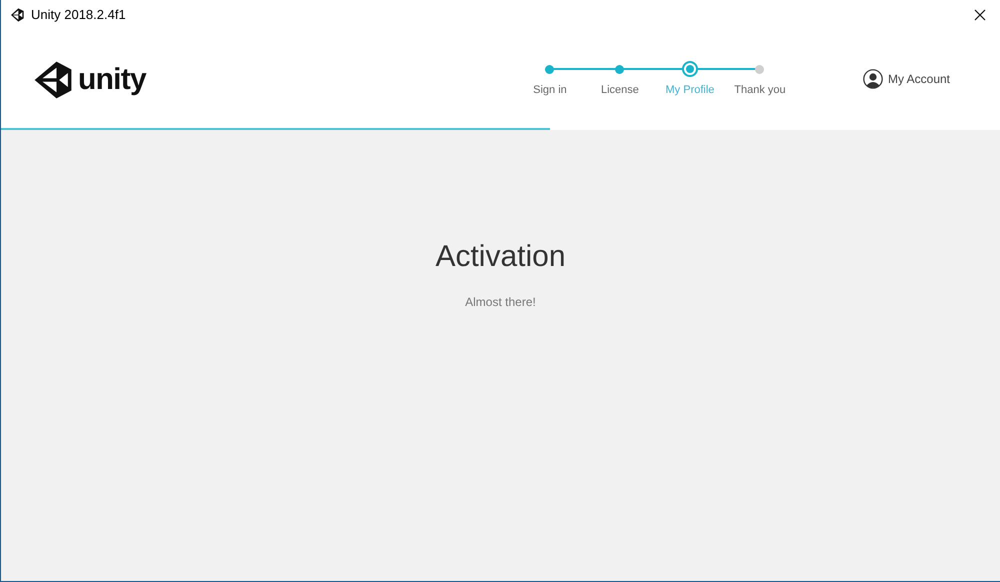 The width and height of the screenshot is (1000, 582). I want to click on window-title: Unity 2018.2.4f1, so click(78, 15).